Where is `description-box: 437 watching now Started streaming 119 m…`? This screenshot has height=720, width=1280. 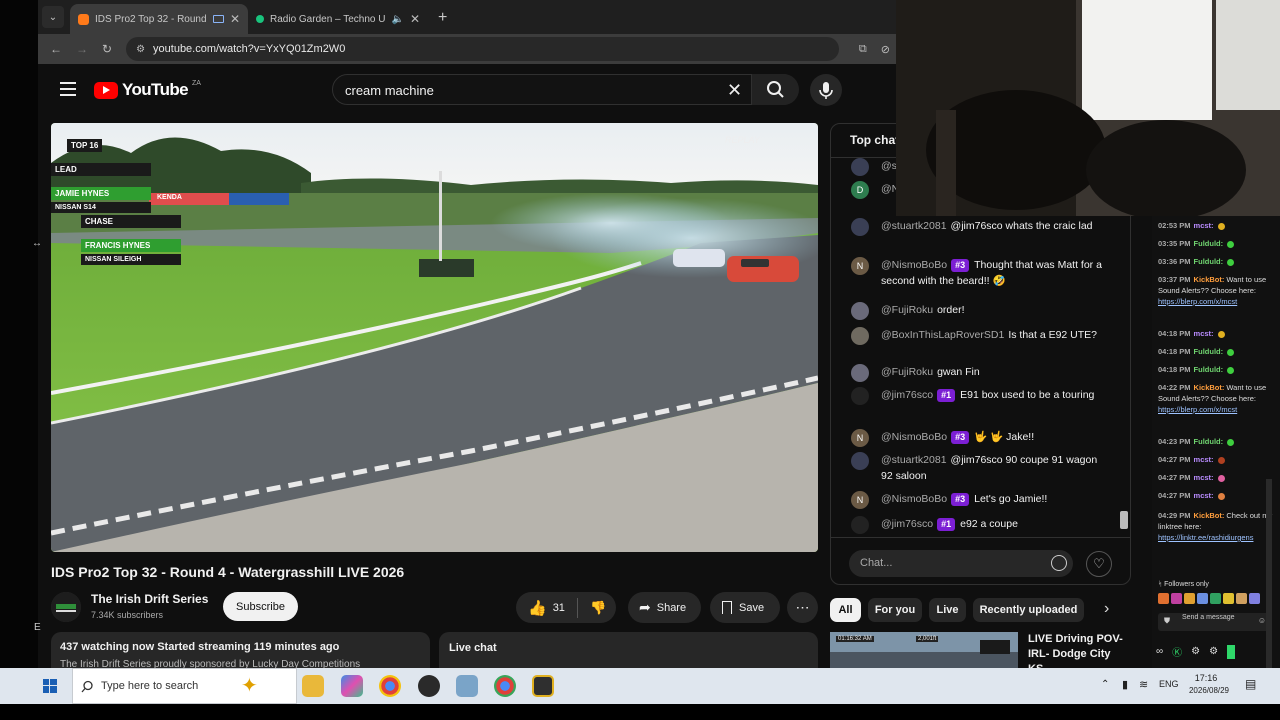
description-box: 437 watching now Started streaming 119 m… is located at coordinates (240, 650).